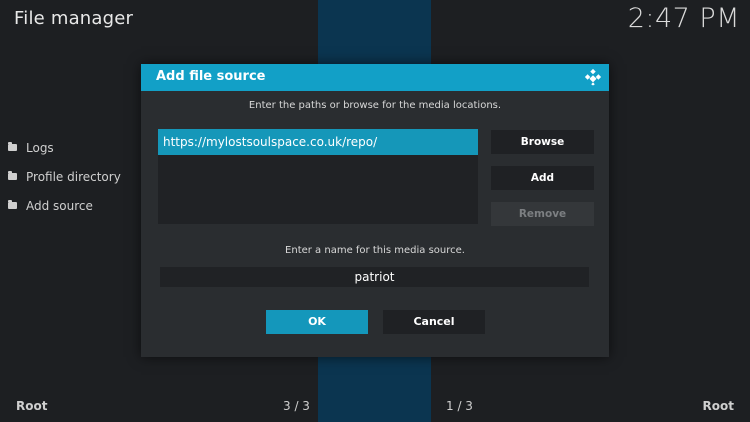  Describe the element at coordinates (542, 142) in the screenshot. I see `browse-button: Browse` at that location.